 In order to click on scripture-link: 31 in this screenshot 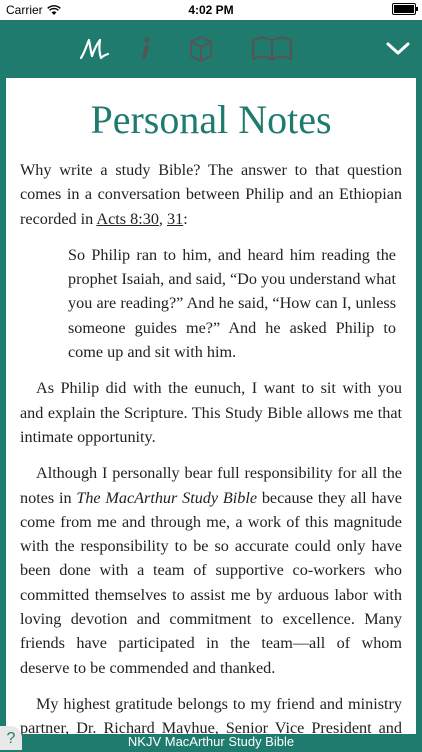, I will do `click(175, 219)`.